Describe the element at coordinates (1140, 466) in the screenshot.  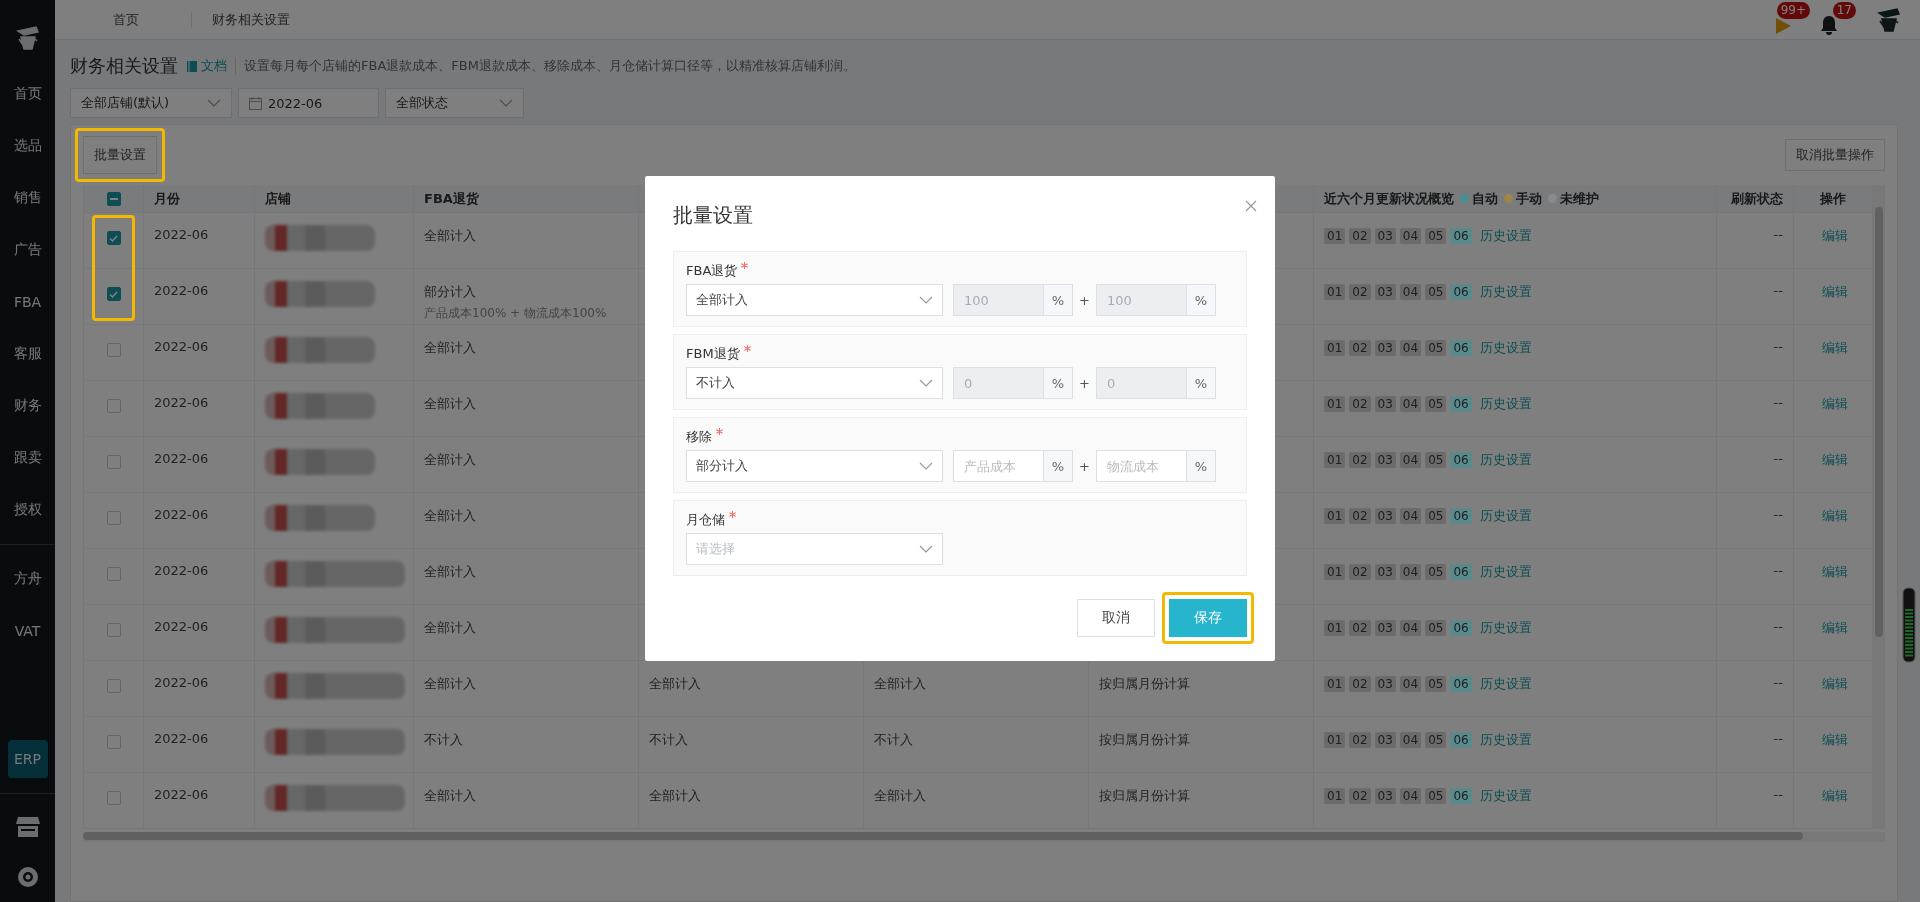
I see `percent-input: 物流成本` at that location.